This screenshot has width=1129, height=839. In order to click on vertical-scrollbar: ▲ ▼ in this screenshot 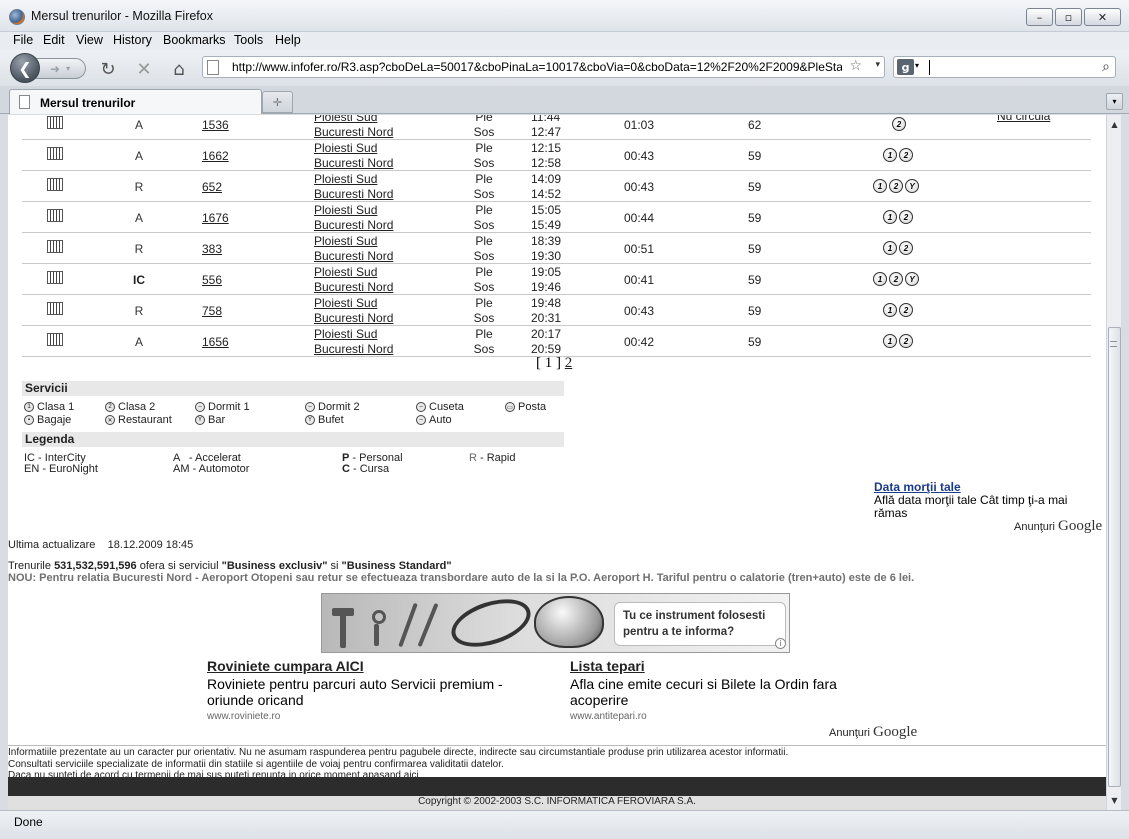, I will do `click(1113, 462)`.